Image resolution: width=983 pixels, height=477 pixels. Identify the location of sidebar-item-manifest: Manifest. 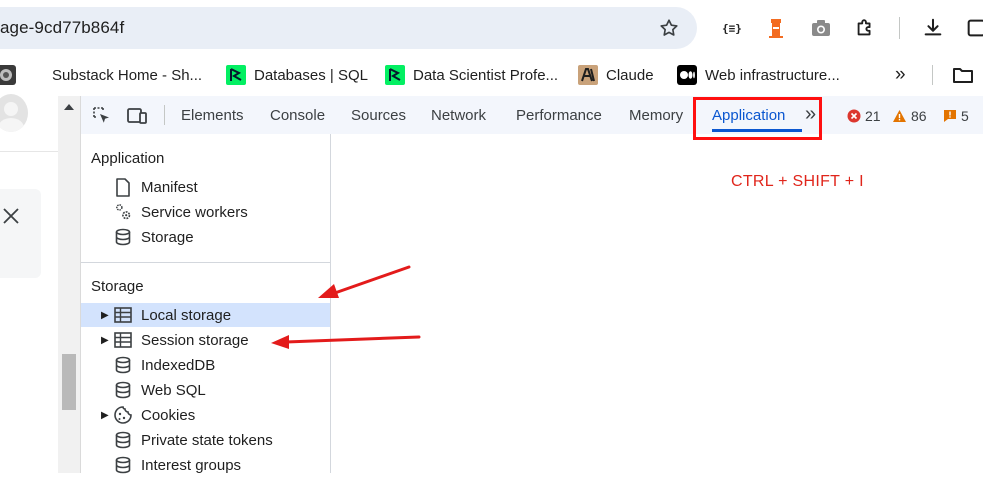
(205, 187).